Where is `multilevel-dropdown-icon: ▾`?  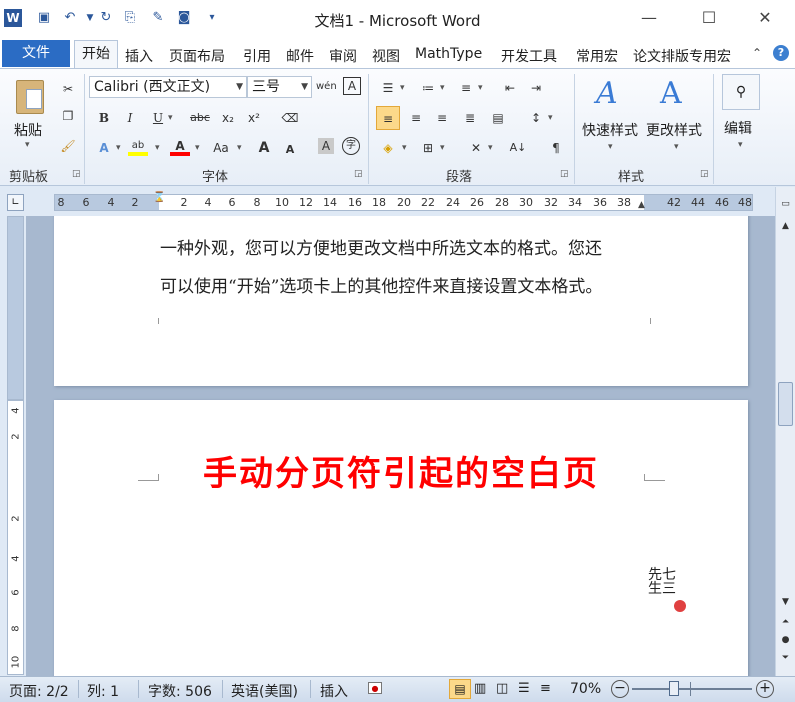
multilevel-dropdown-icon: ▾ is located at coordinates (480, 88).